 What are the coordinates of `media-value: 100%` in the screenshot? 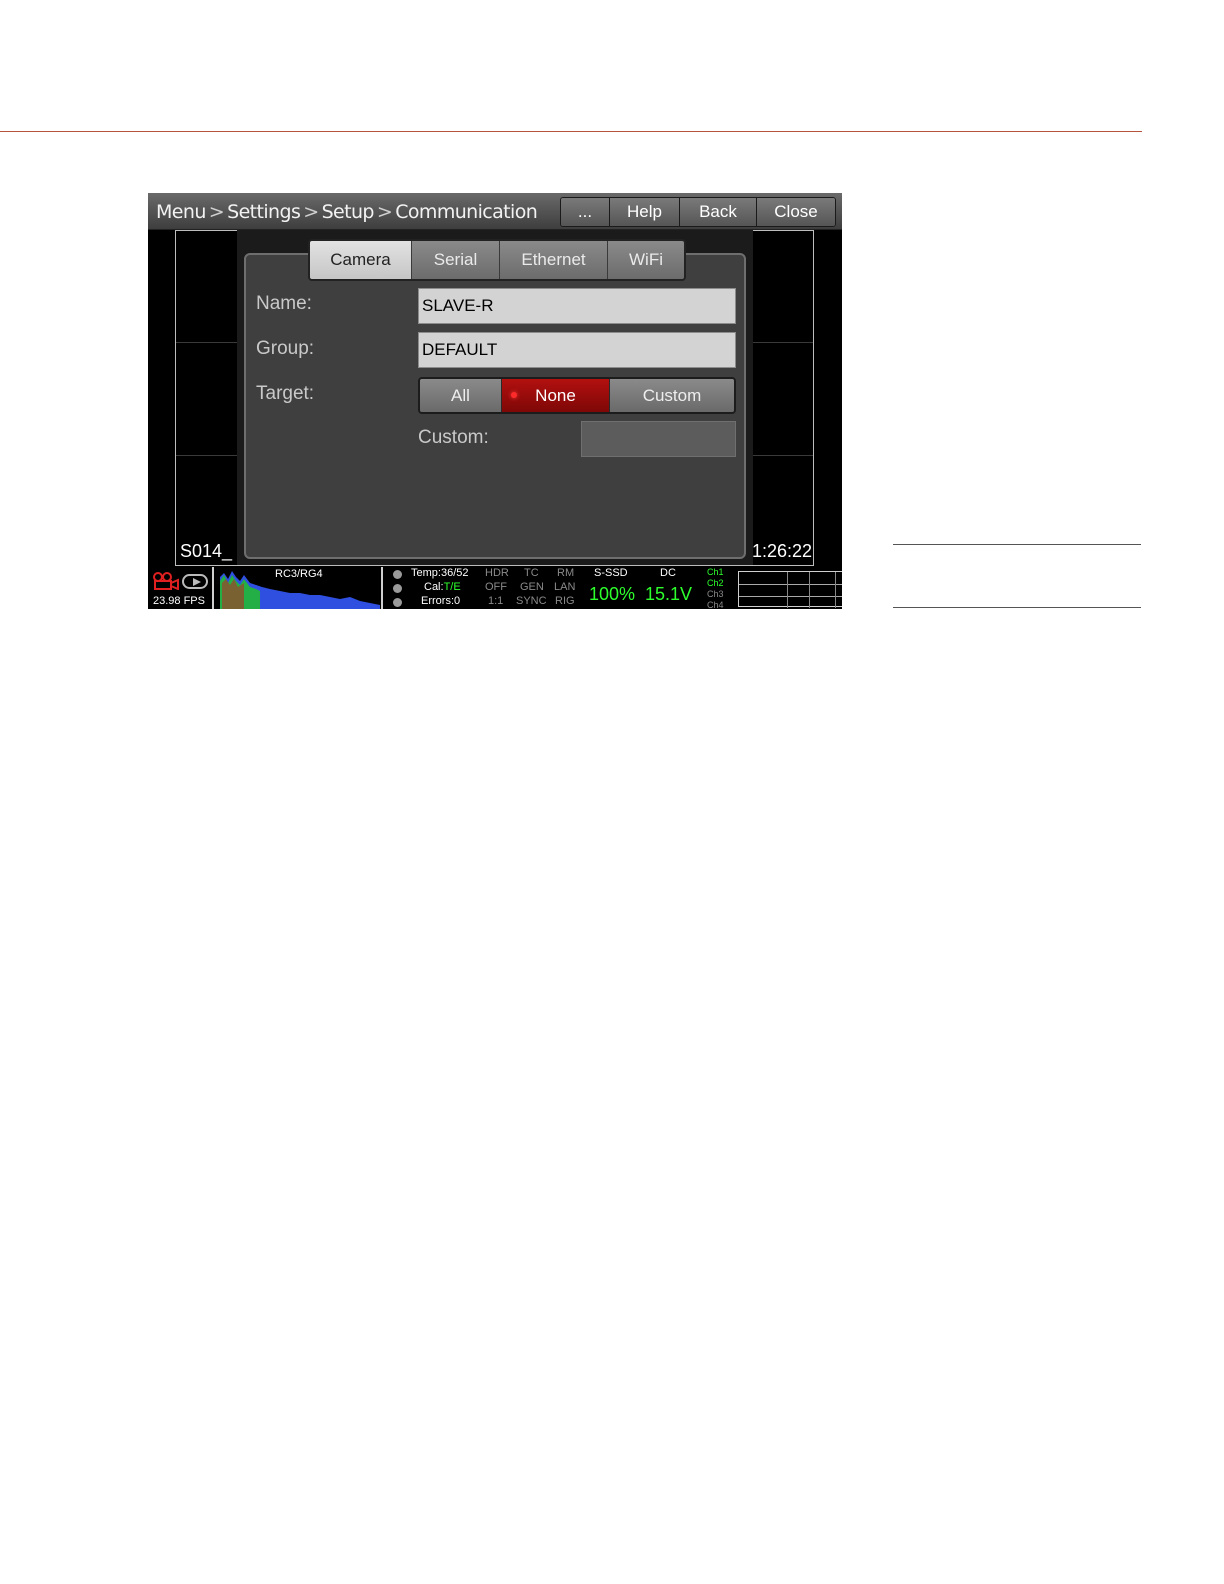 It's located at (612, 594).